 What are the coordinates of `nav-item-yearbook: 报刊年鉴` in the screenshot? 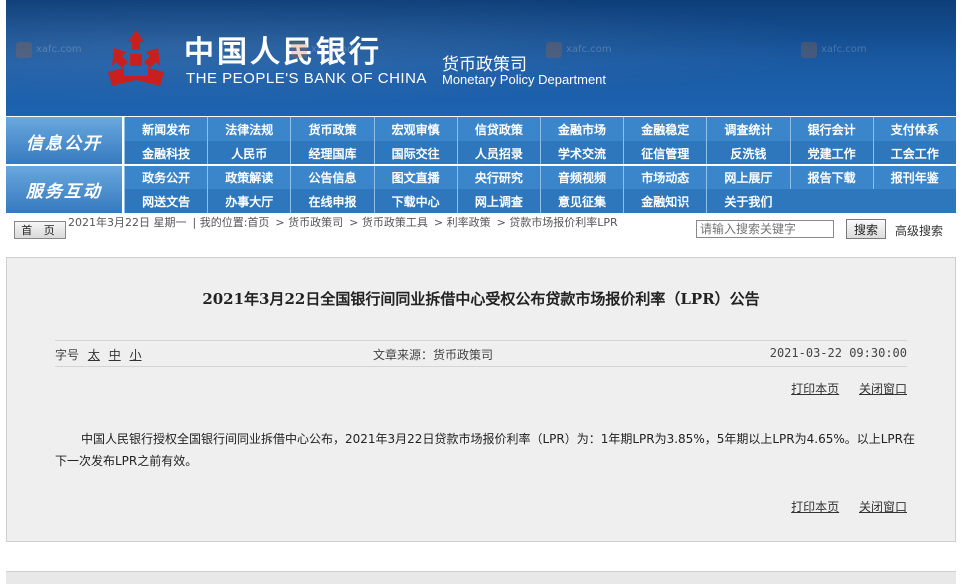 It's located at (914, 177).